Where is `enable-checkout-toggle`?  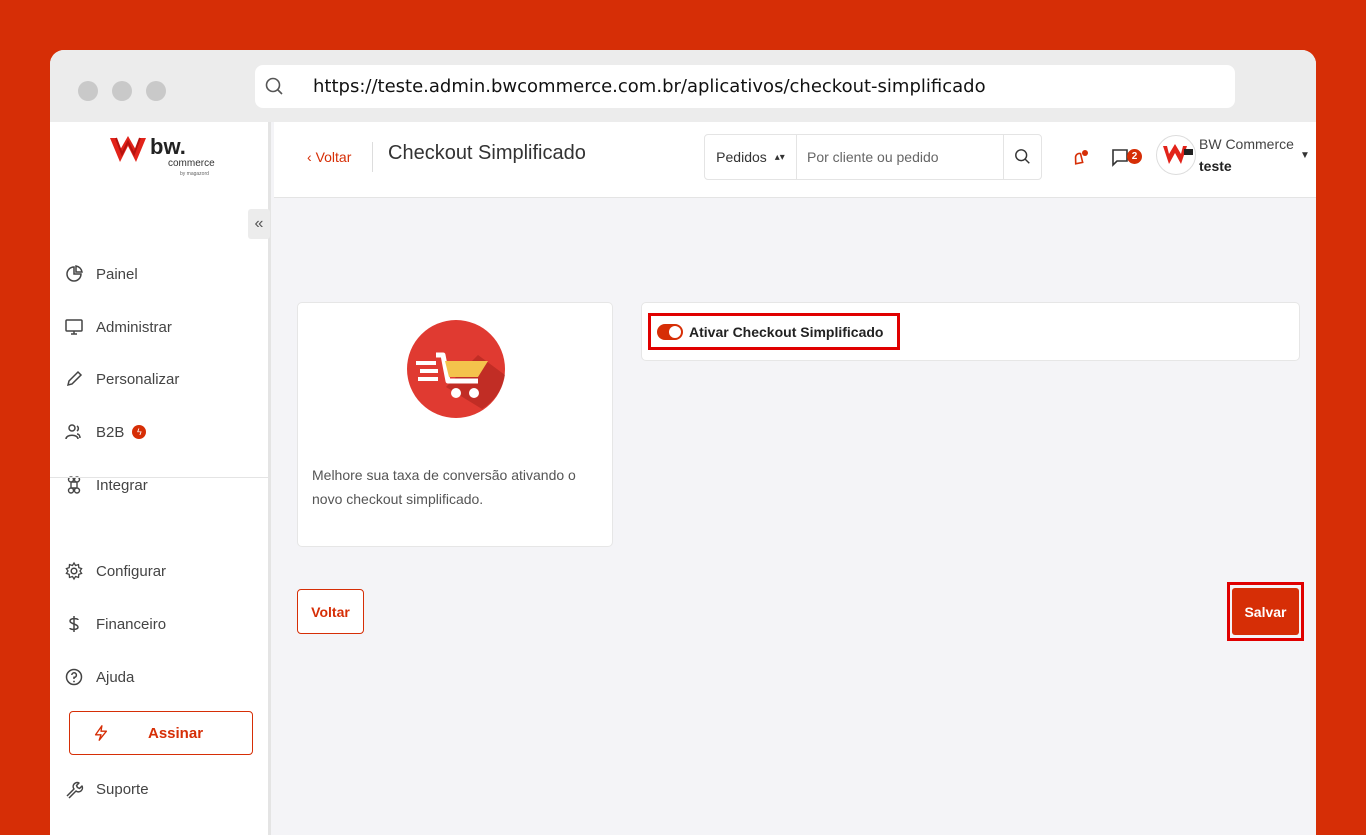
enable-checkout-toggle is located at coordinates (670, 331).